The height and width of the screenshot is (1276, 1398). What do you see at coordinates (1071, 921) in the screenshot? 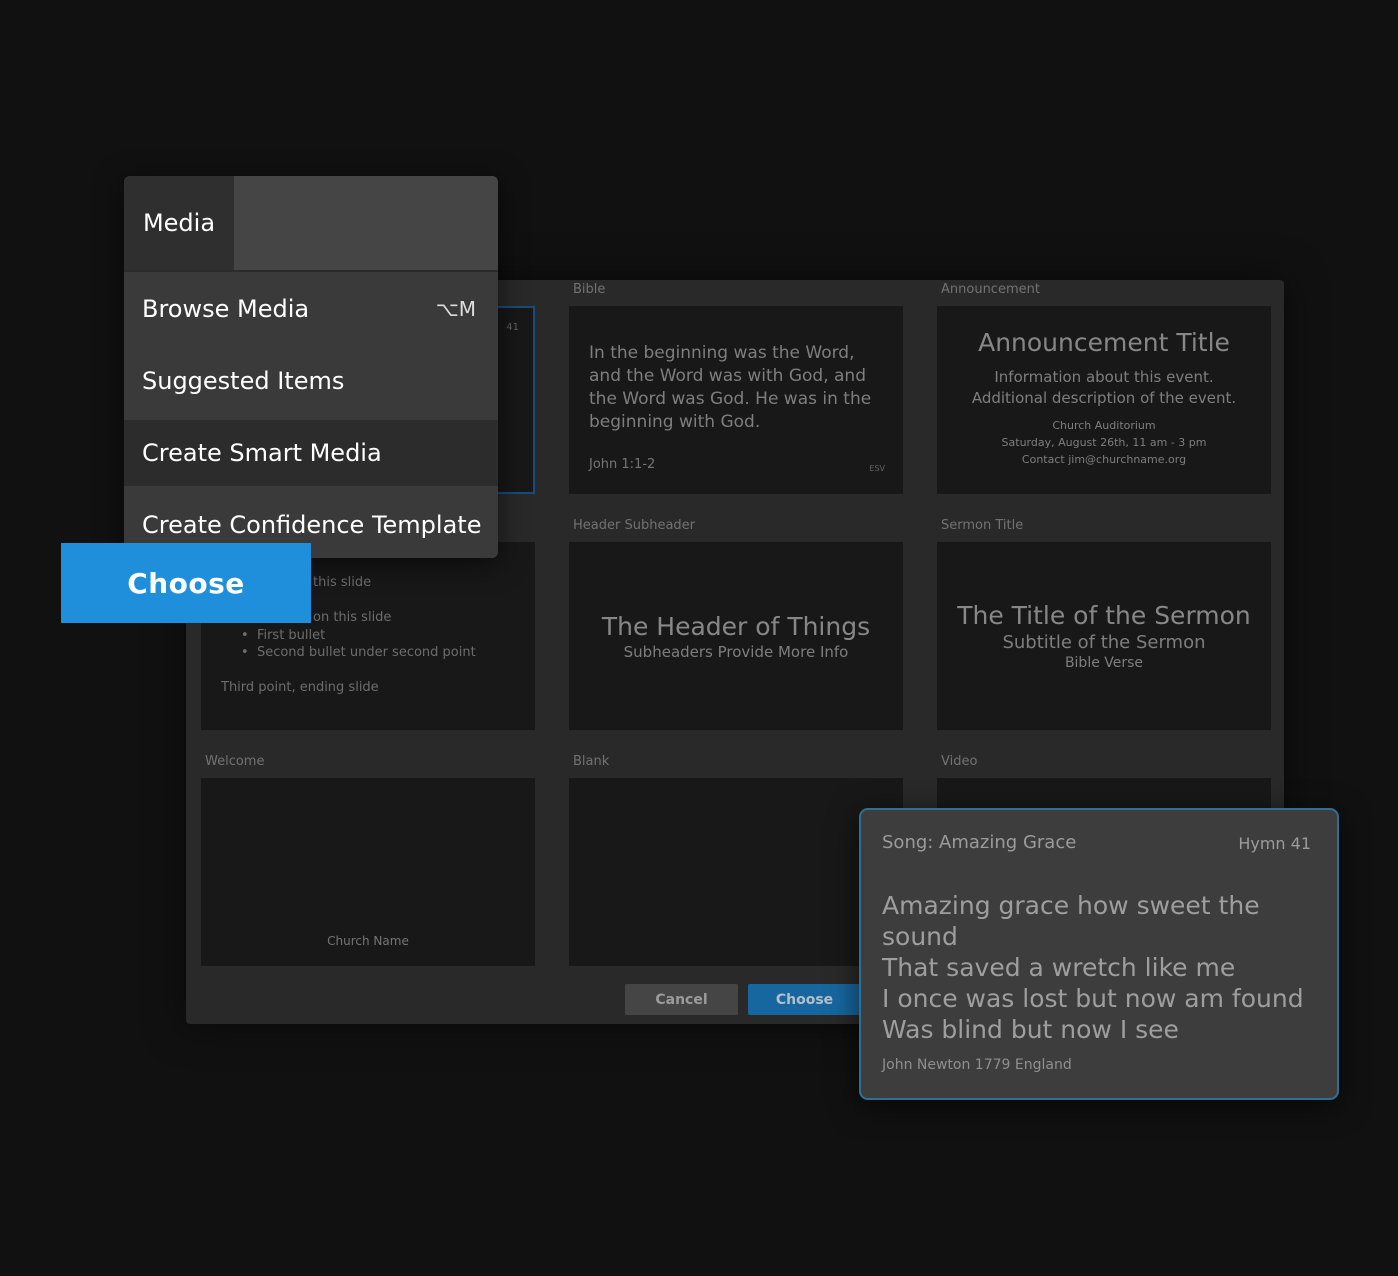
I see `lyric-line: Amazing grace how sweet the sound` at bounding box center [1071, 921].